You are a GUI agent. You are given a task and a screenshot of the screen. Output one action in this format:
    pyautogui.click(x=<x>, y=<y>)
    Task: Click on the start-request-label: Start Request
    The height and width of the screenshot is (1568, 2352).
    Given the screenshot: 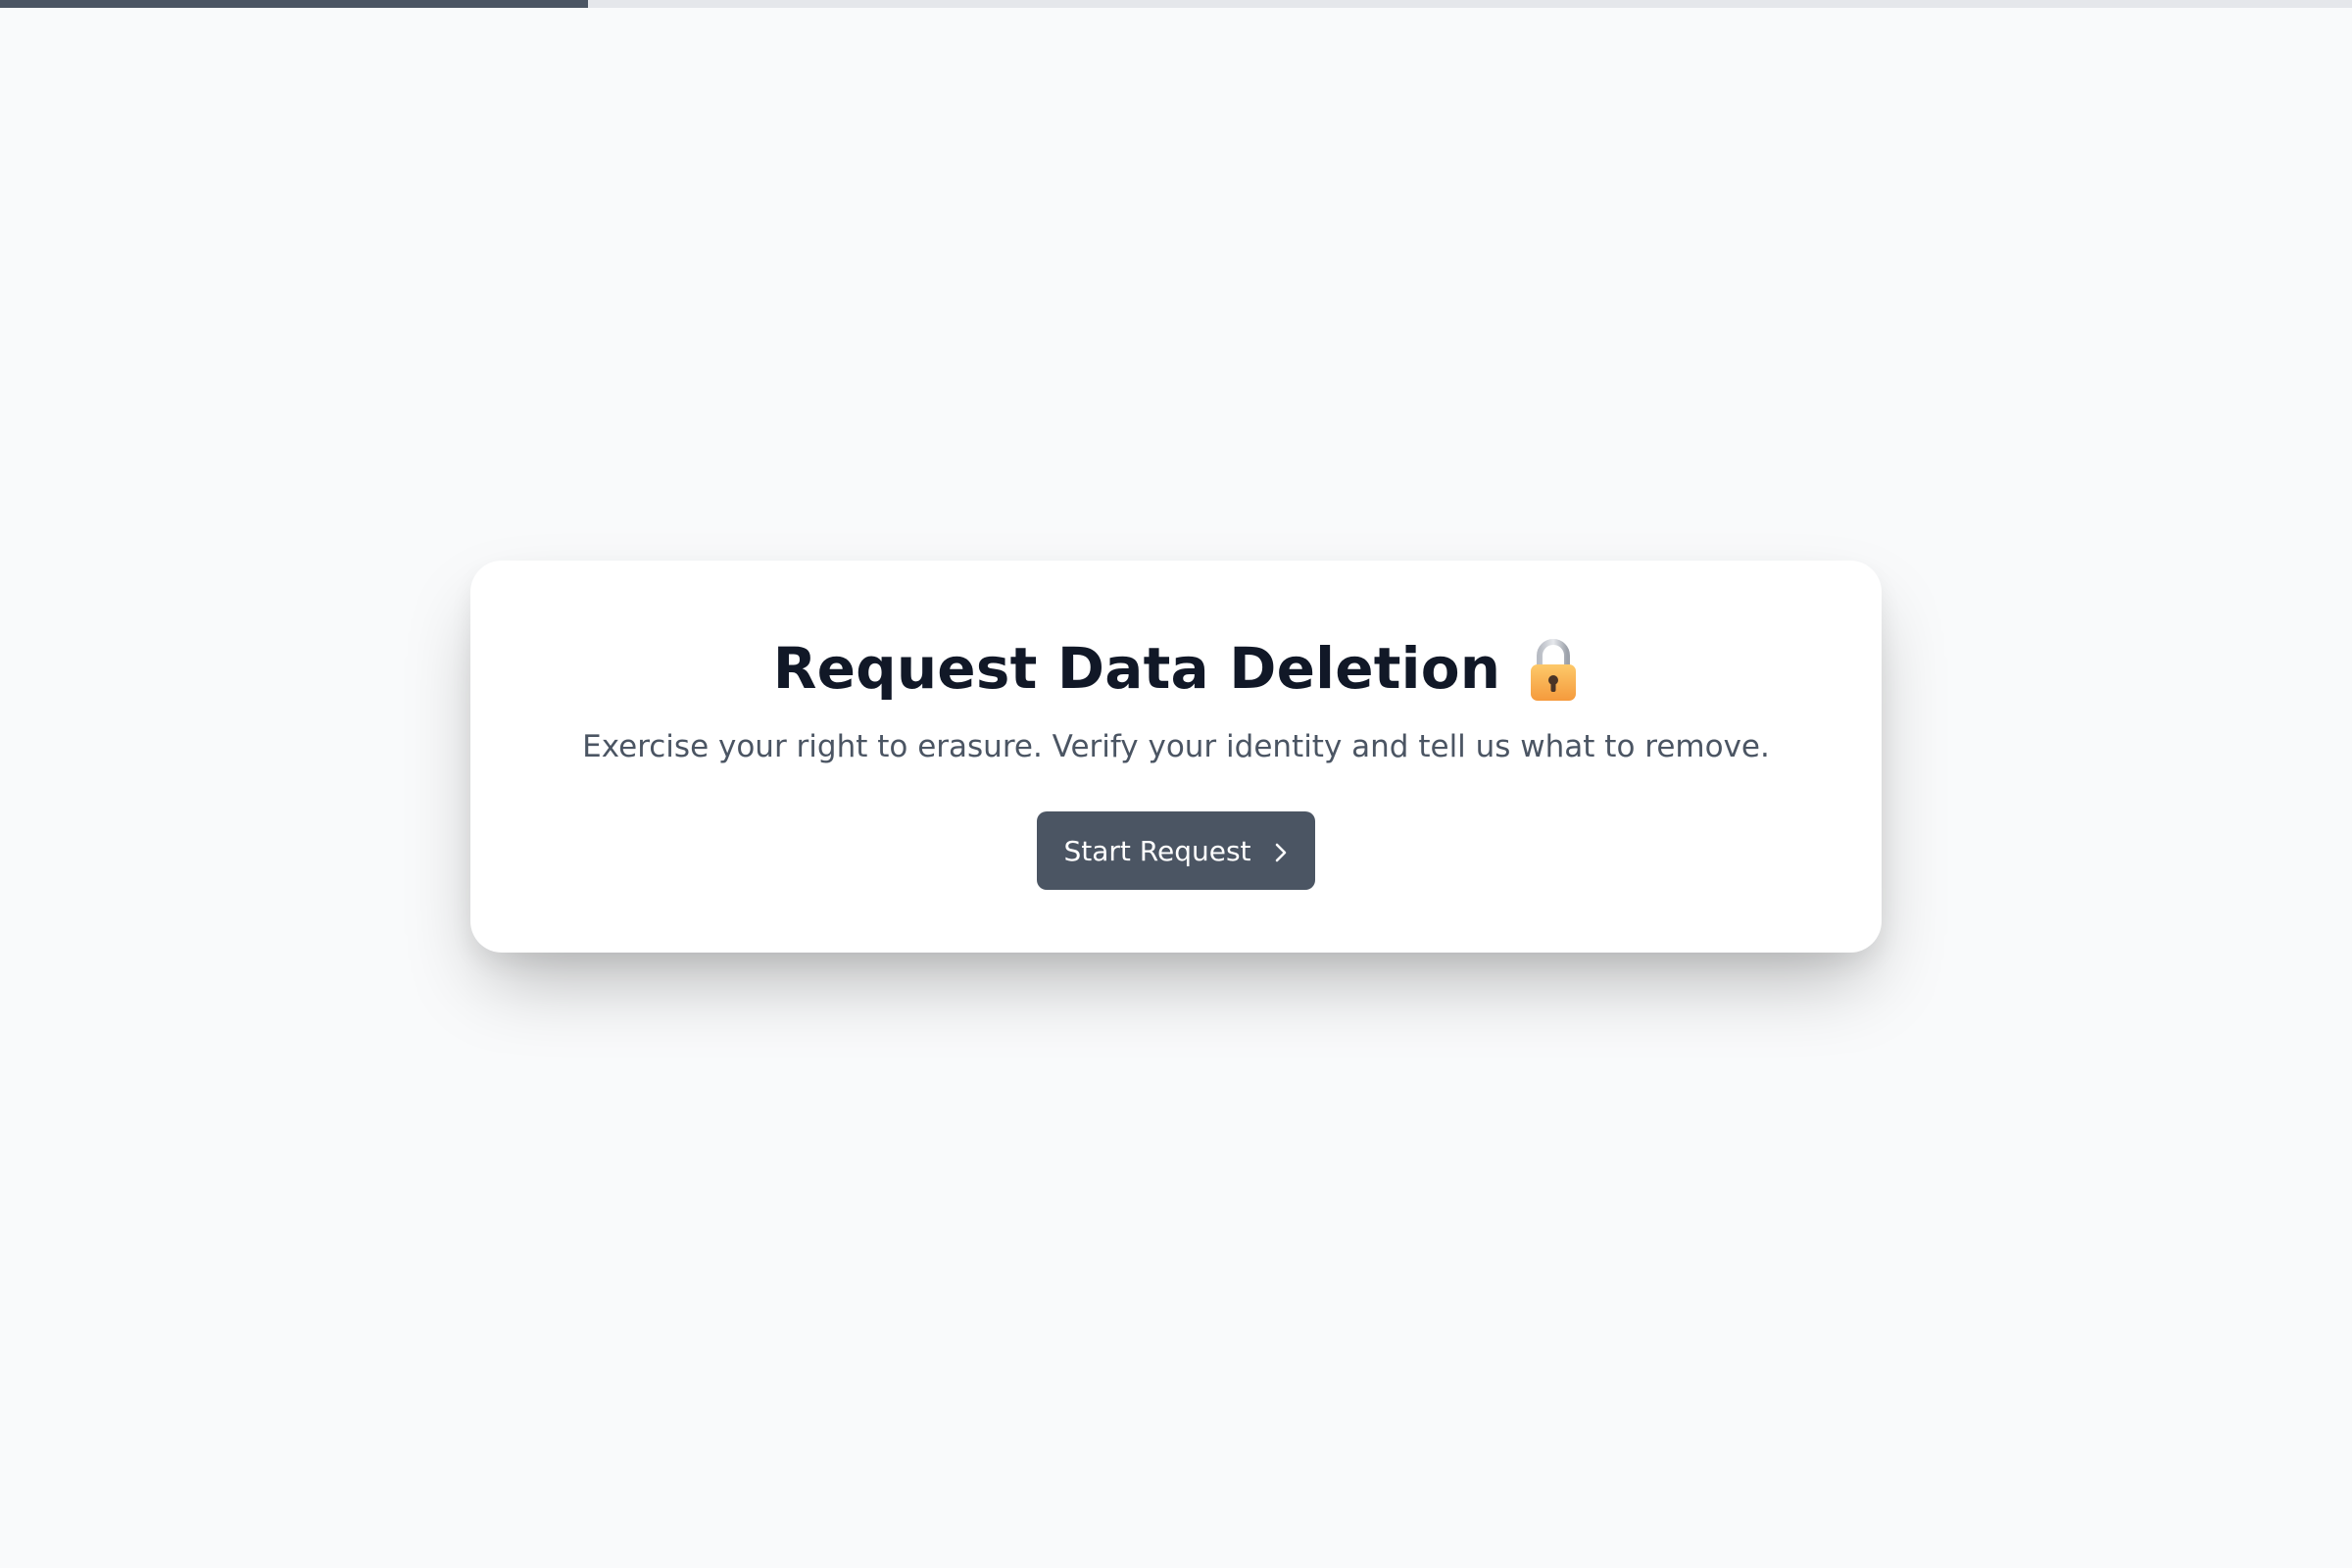 What is the action you would take?
    pyautogui.click(x=1157, y=850)
    